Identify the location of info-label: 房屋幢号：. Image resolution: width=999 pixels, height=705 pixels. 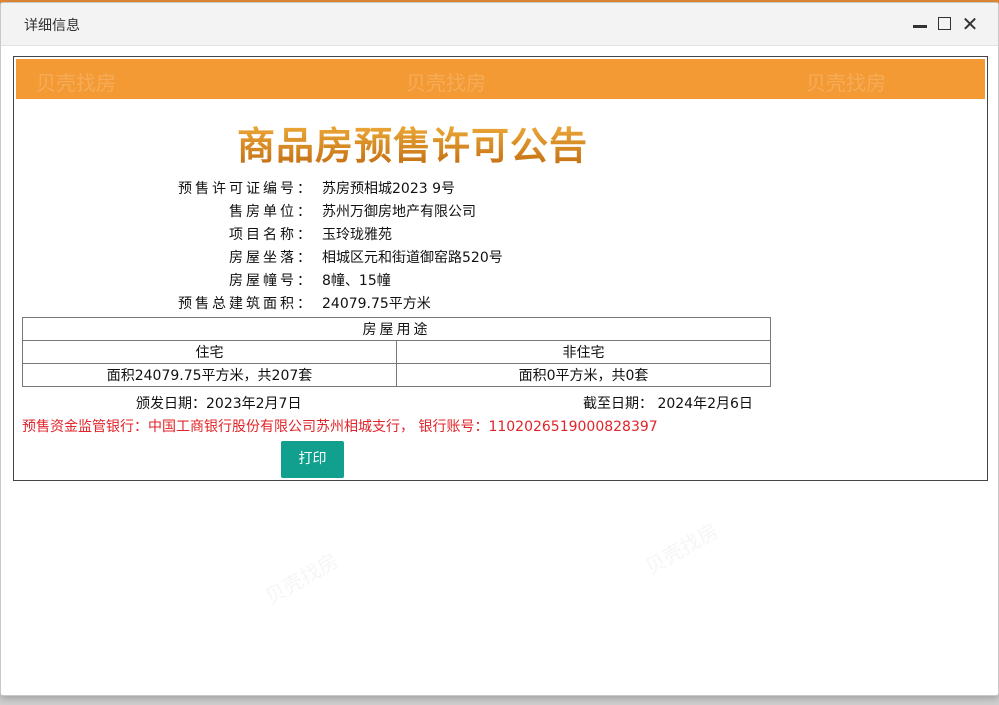
(271, 281).